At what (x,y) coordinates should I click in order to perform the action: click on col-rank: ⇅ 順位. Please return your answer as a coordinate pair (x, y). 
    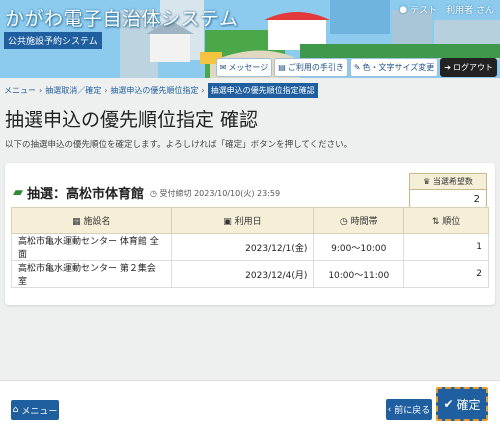
    Looking at the image, I should click on (446, 220).